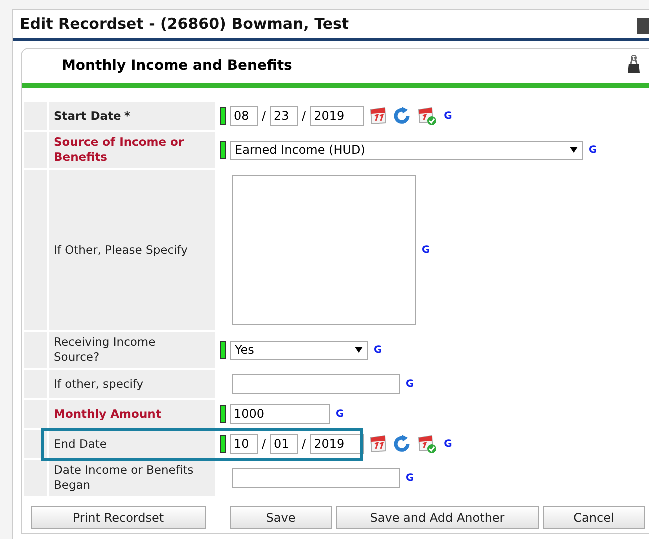 The height and width of the screenshot is (539, 649). I want to click on month-field: 08, so click(244, 116).